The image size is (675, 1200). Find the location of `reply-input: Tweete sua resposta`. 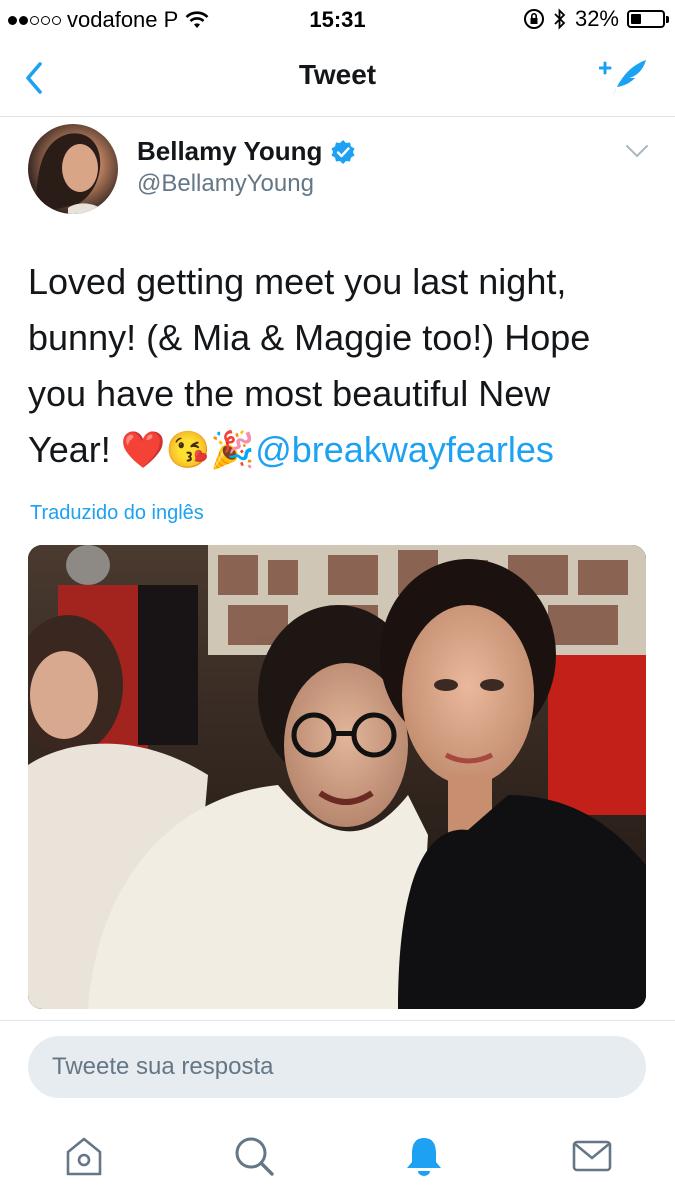

reply-input: Tweete sua resposta is located at coordinates (337, 1067).